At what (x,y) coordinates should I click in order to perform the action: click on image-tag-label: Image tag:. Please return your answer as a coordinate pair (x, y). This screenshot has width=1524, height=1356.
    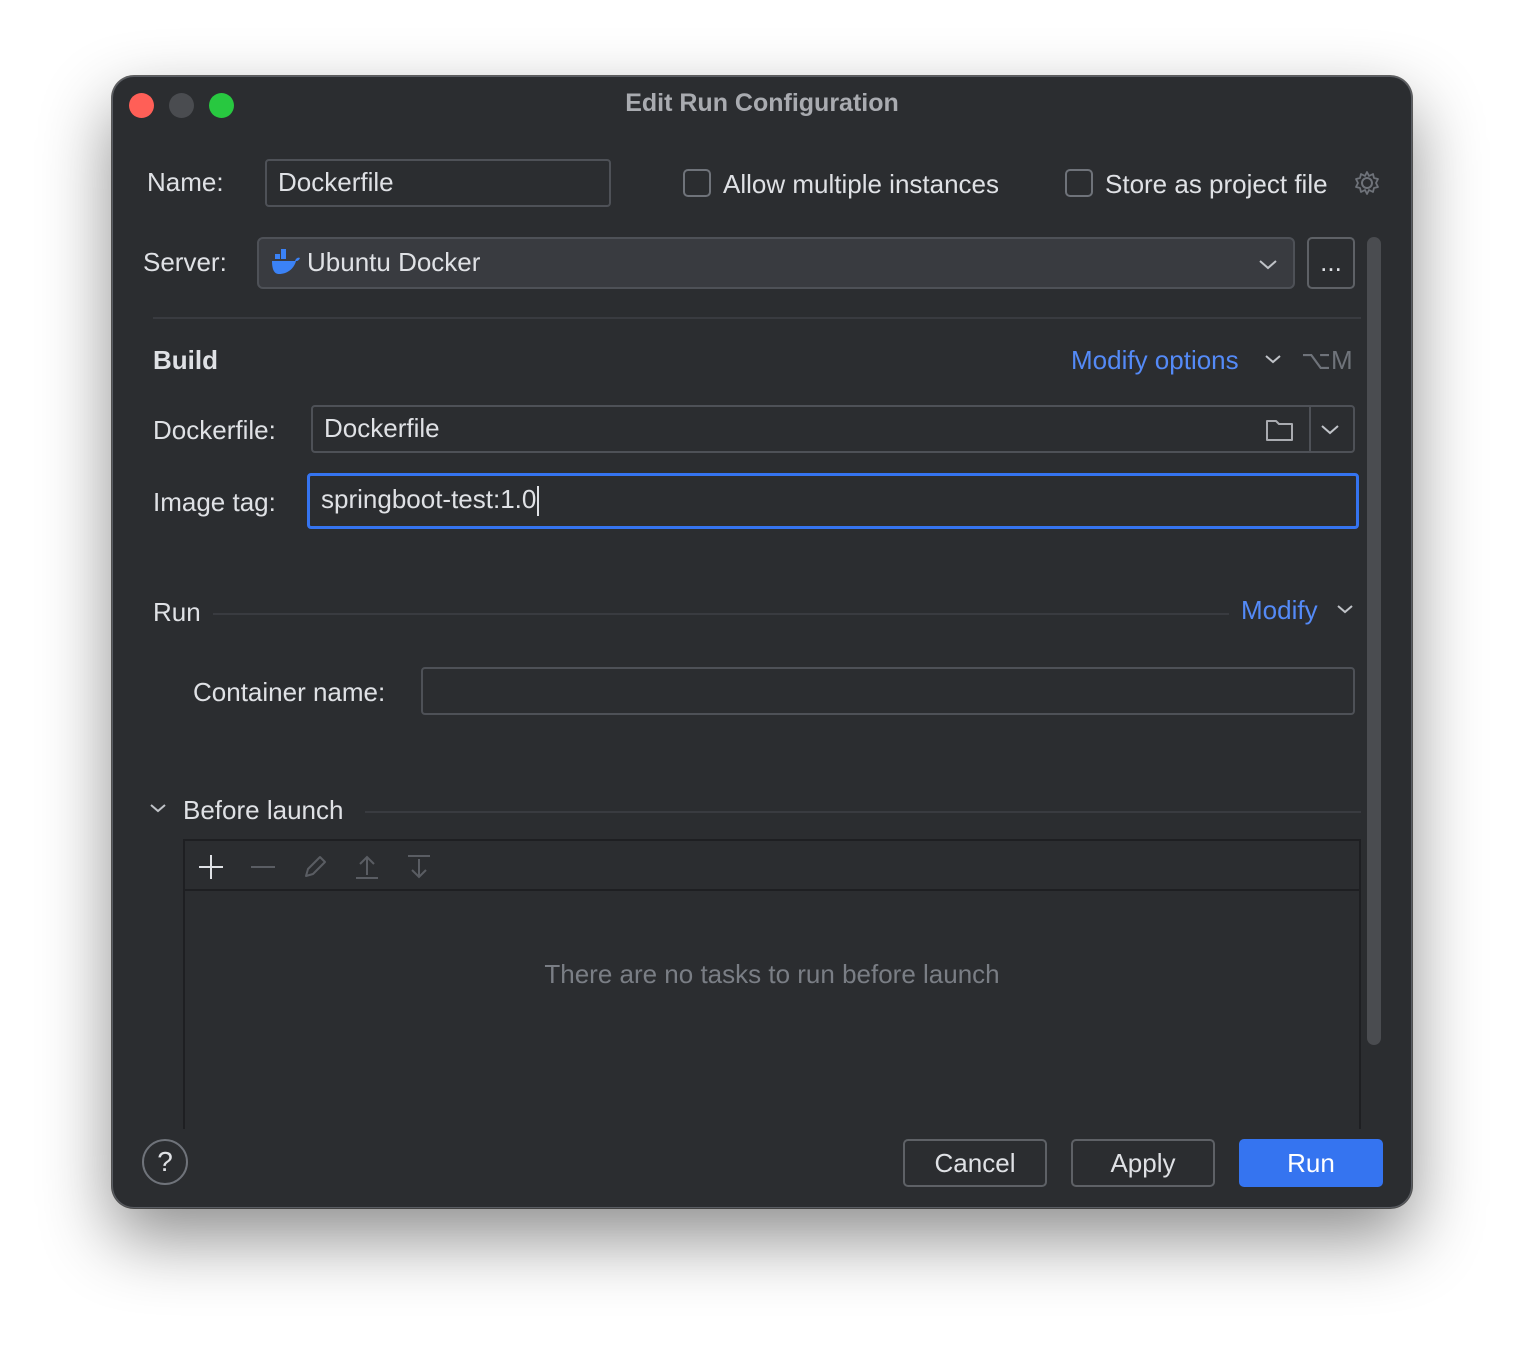
    Looking at the image, I should click on (214, 502).